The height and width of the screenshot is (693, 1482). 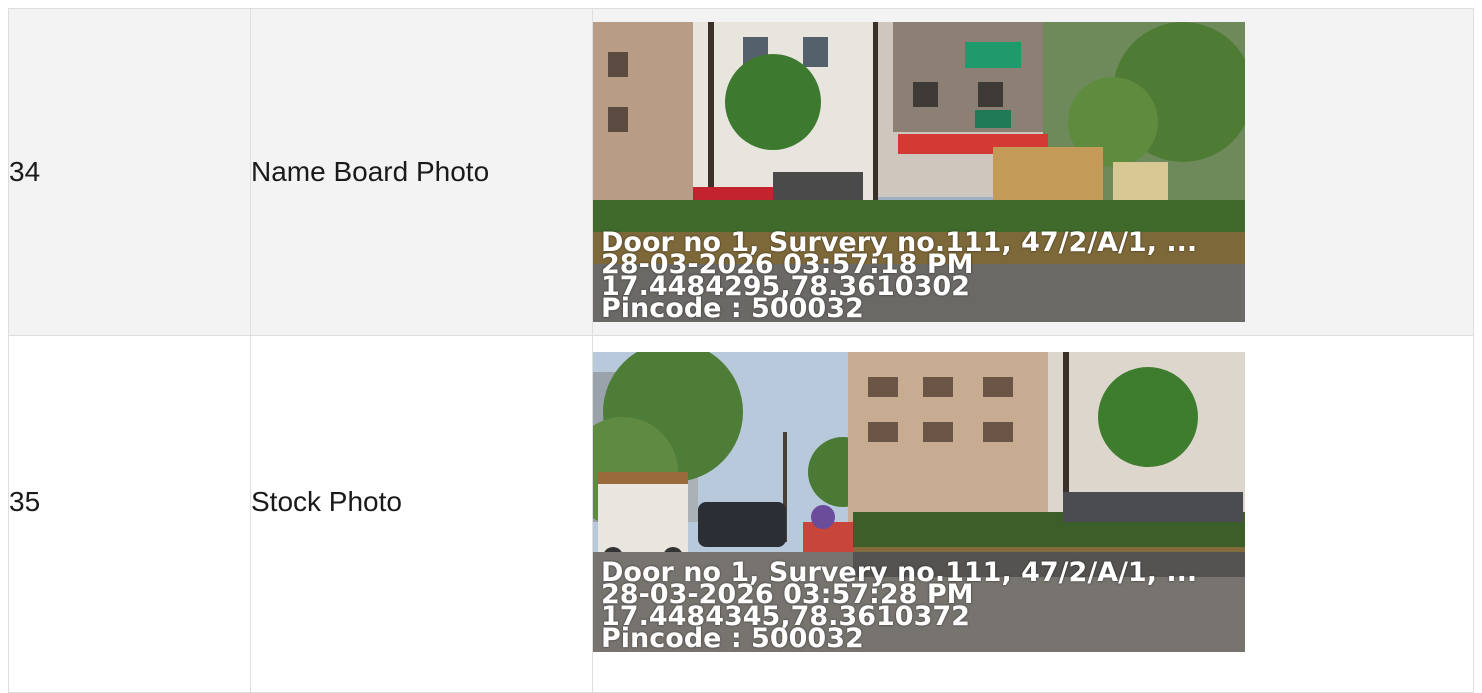 I want to click on row-number: 35, so click(x=129, y=514).